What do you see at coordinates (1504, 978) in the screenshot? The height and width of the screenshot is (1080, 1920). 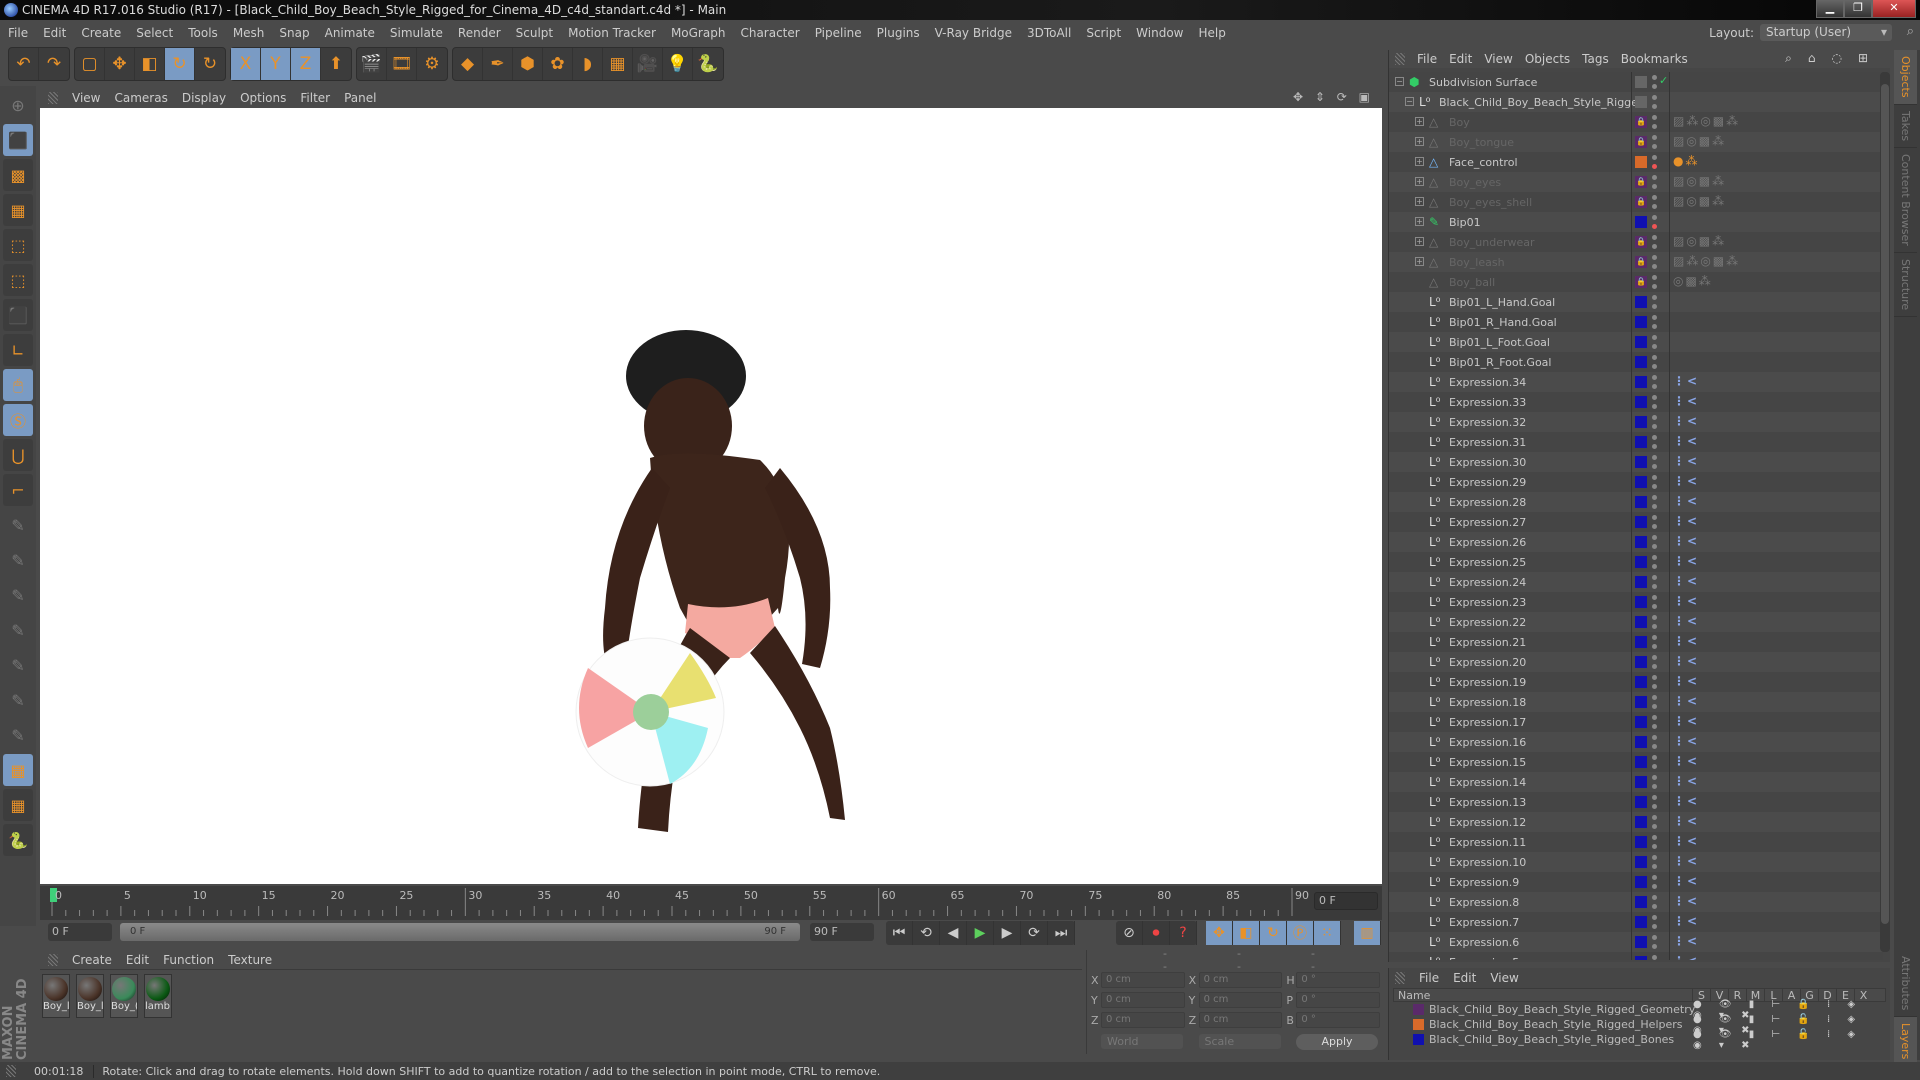 I see `layer-menu-view: View` at bounding box center [1504, 978].